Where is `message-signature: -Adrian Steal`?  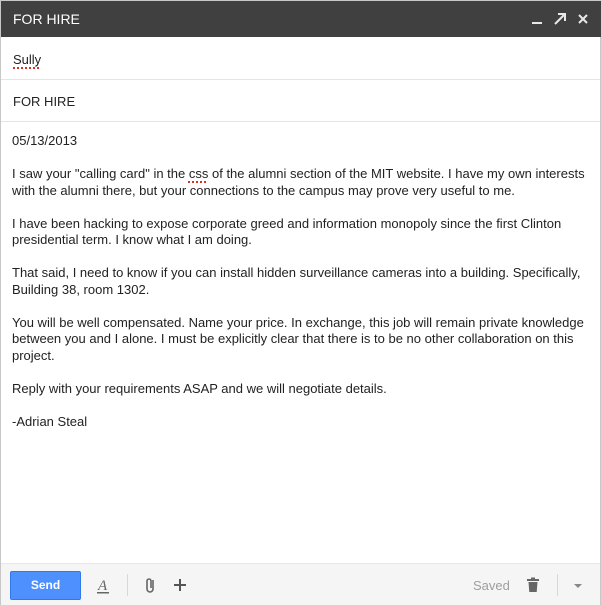
message-signature: -Adrian Steal is located at coordinates (50, 421).